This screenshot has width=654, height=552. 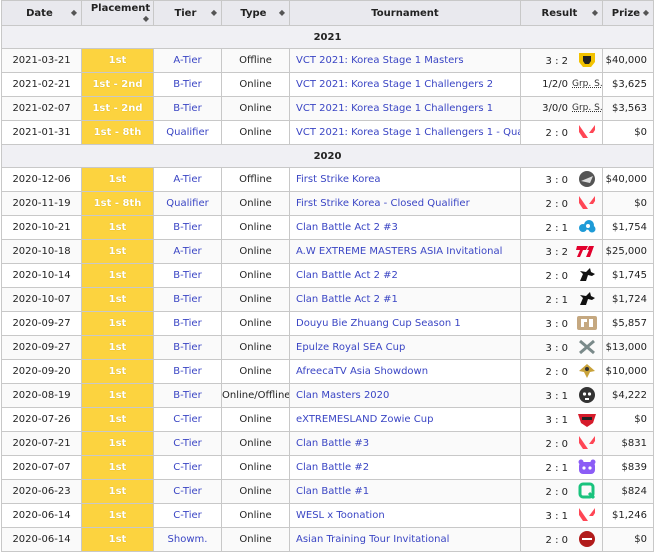 What do you see at coordinates (556, 516) in the screenshot?
I see `score-text: 3 : 1` at bounding box center [556, 516].